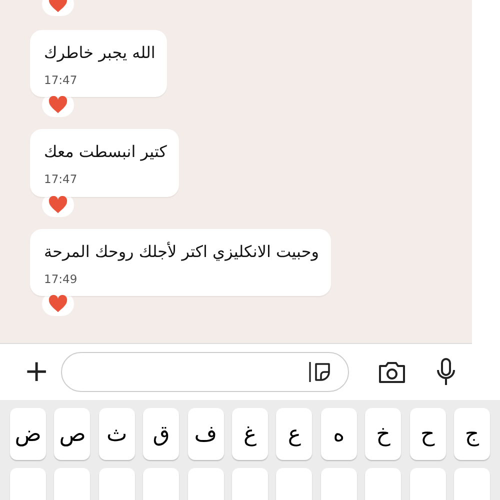 The image size is (500, 500). I want to click on keyboard-key: ح, so click(428, 434).